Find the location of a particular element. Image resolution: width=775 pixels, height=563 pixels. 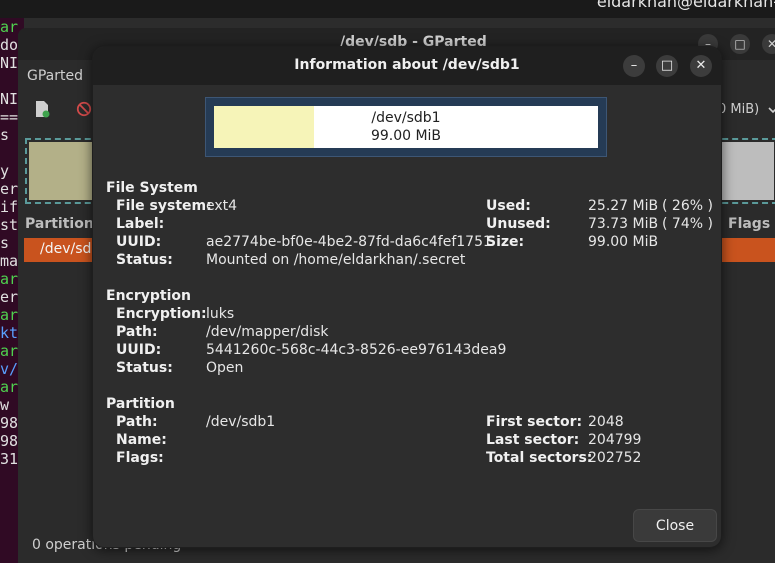

usage-graphic-bar: /dev/sdb1 99.00 MiB is located at coordinates (406, 127).